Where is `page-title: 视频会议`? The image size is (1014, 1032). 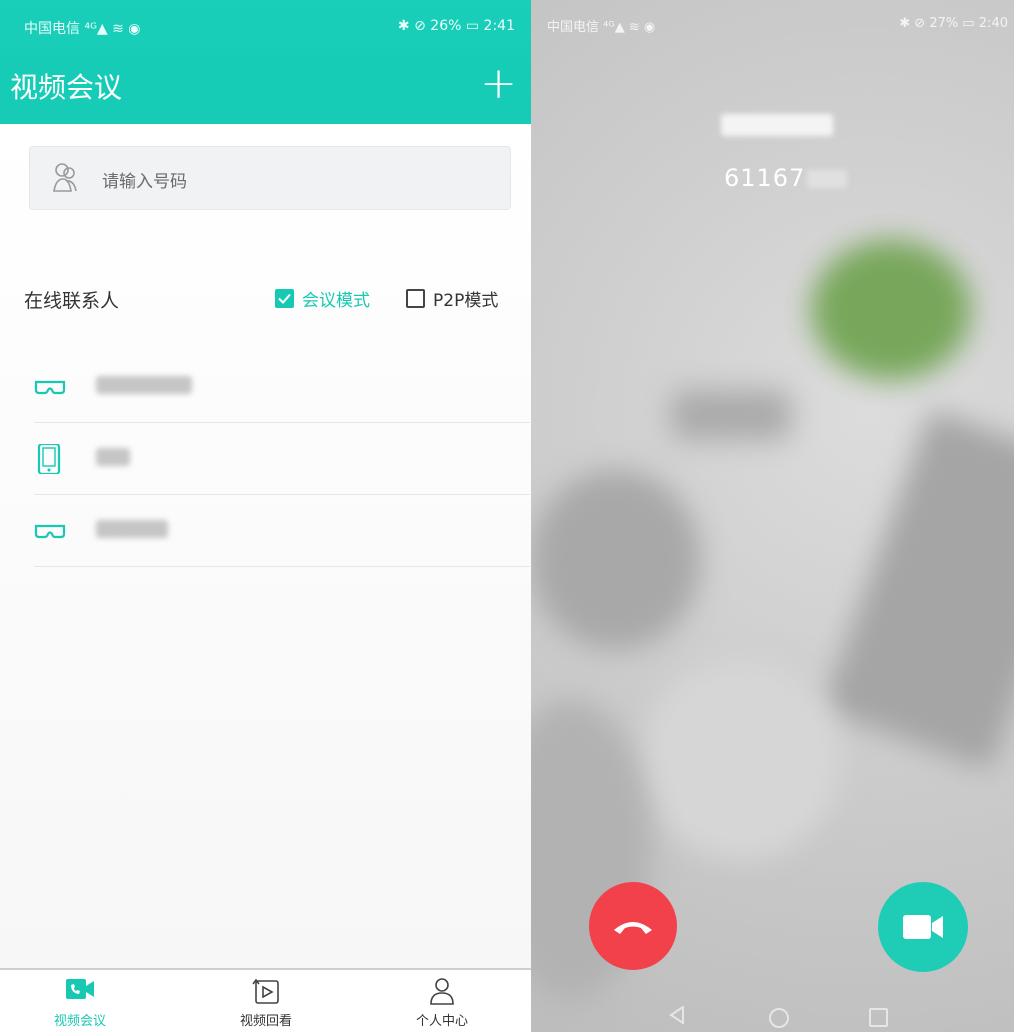
page-title: 视频会议 is located at coordinates (66, 87).